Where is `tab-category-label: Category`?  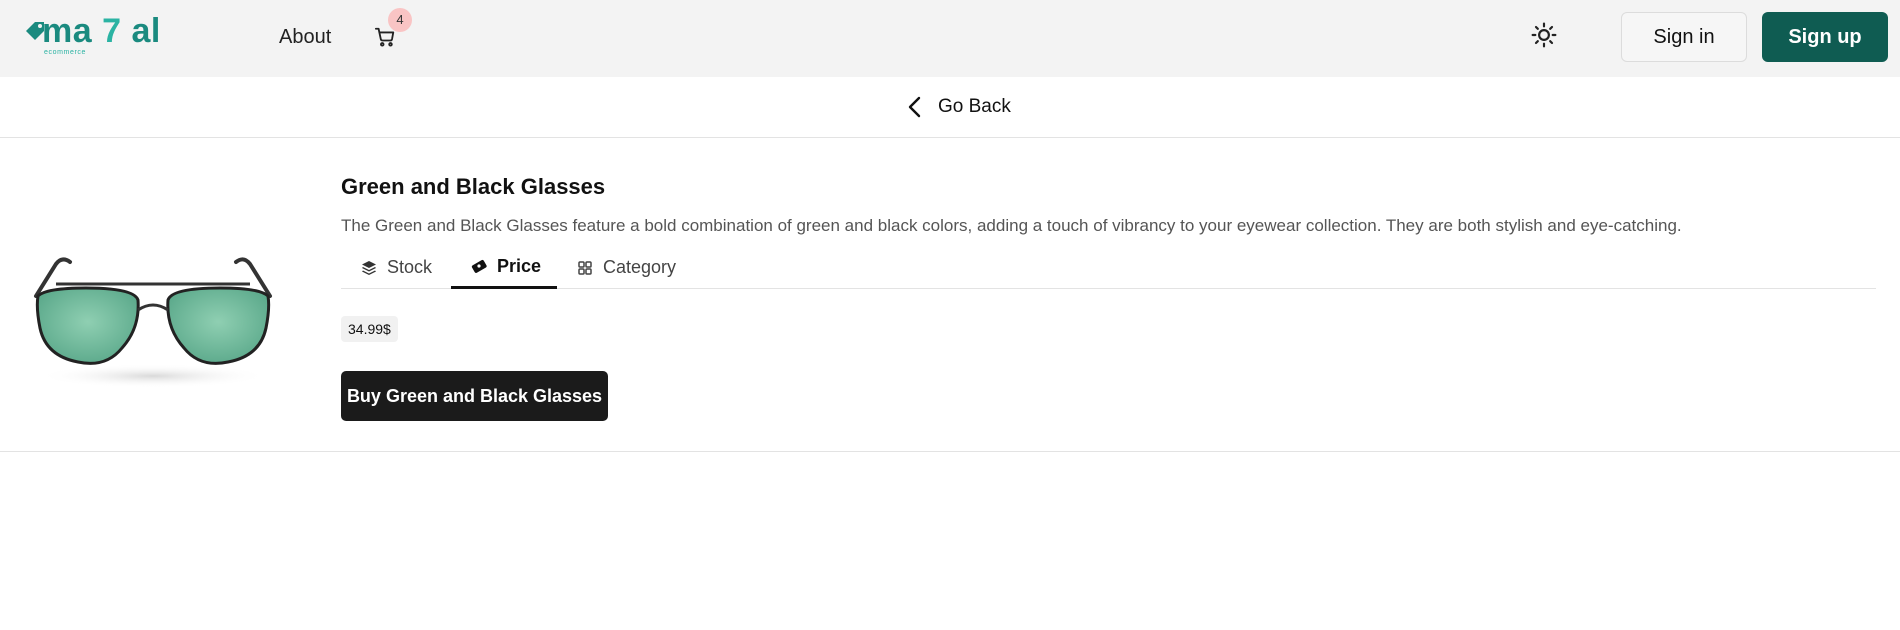 tab-category-label: Category is located at coordinates (640, 267).